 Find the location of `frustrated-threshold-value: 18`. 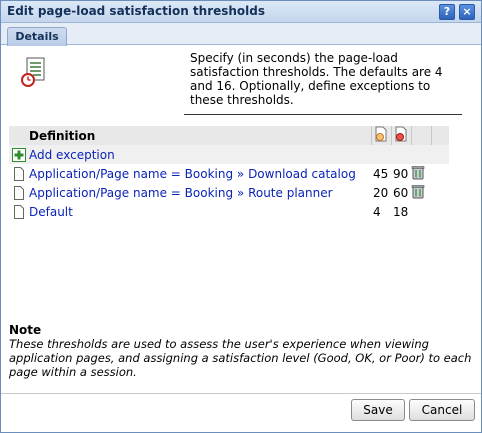

frustrated-threshold-value: 18 is located at coordinates (401, 211).